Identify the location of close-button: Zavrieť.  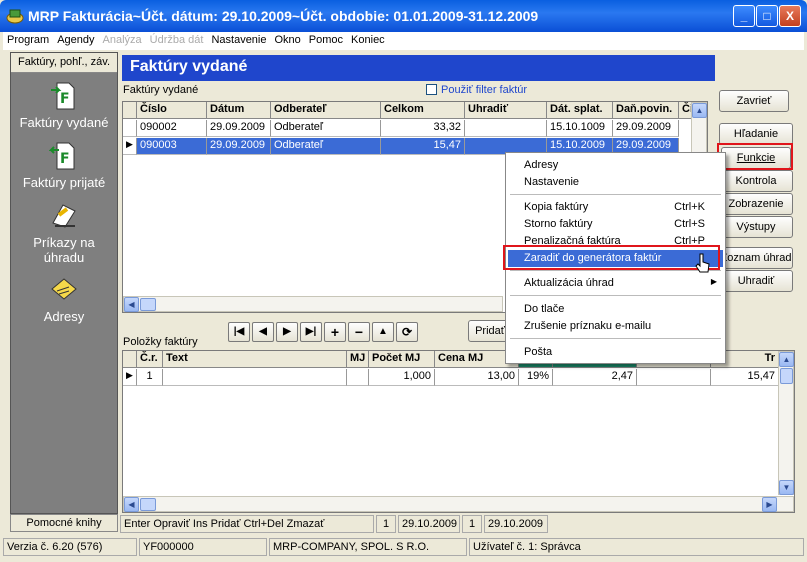
(754, 101).